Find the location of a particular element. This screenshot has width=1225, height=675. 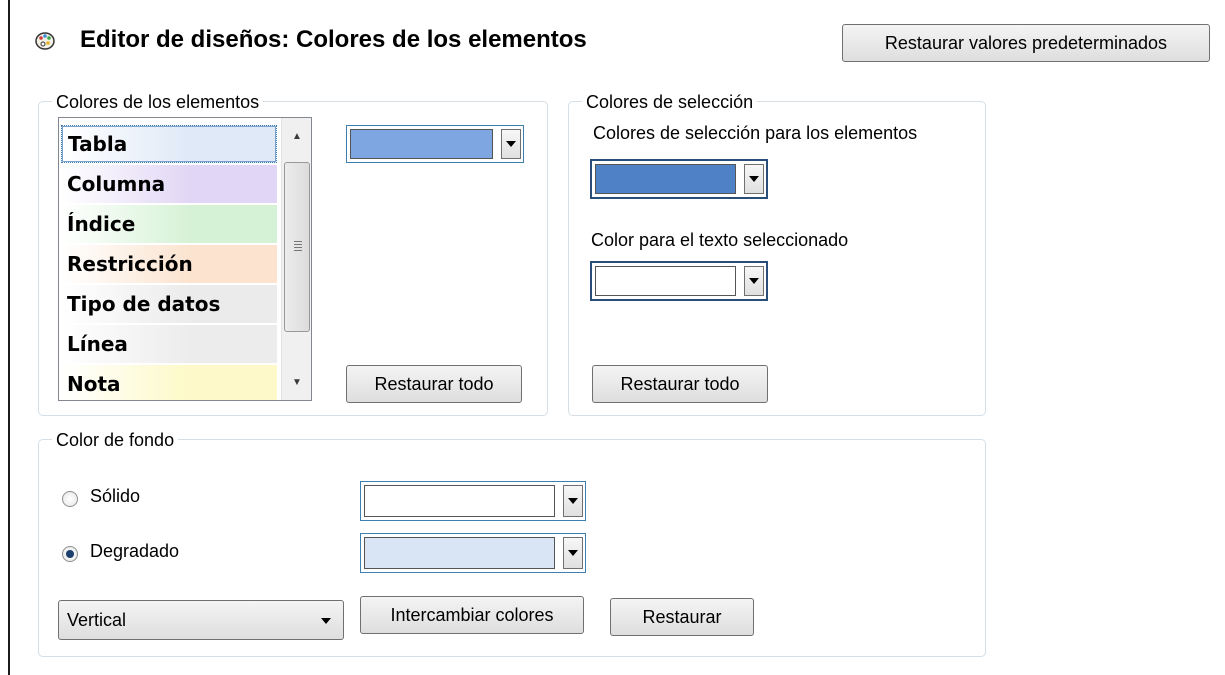

list-item: Columna is located at coordinates (169, 184).